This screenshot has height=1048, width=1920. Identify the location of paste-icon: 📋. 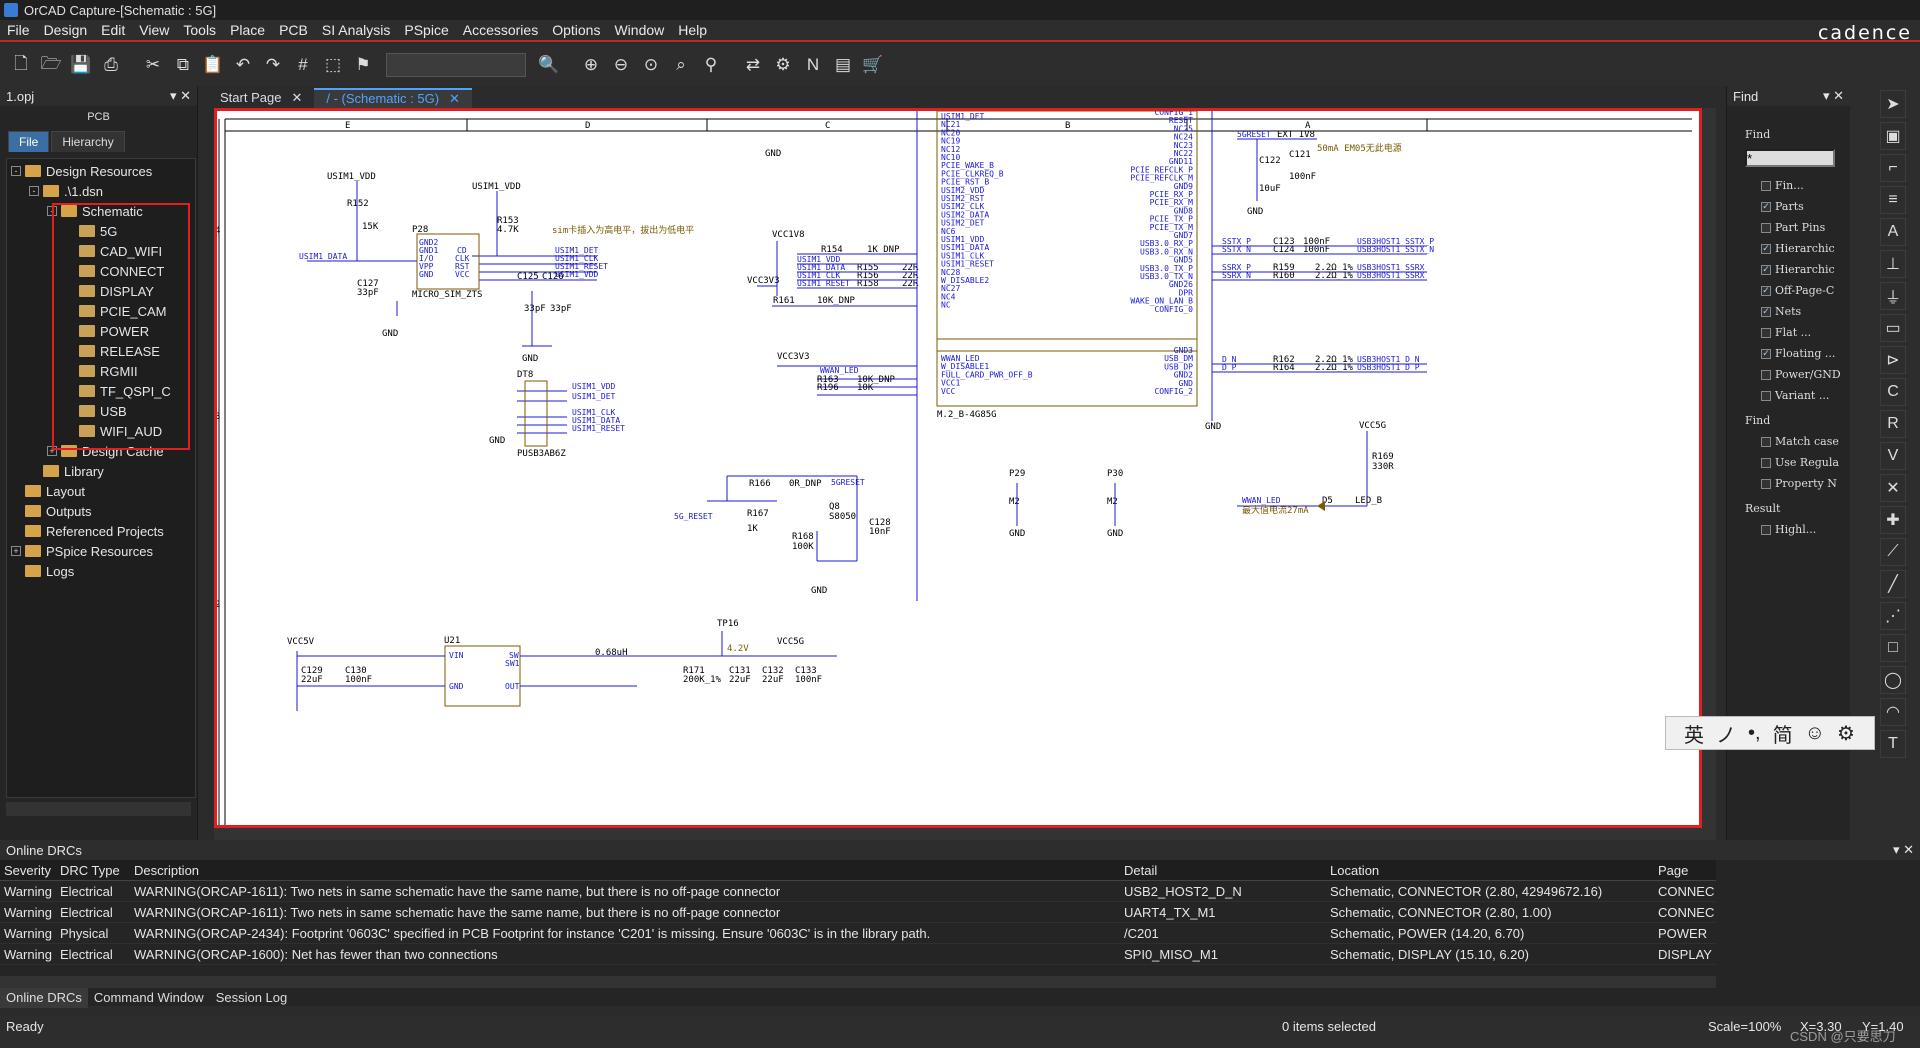
(213, 65).